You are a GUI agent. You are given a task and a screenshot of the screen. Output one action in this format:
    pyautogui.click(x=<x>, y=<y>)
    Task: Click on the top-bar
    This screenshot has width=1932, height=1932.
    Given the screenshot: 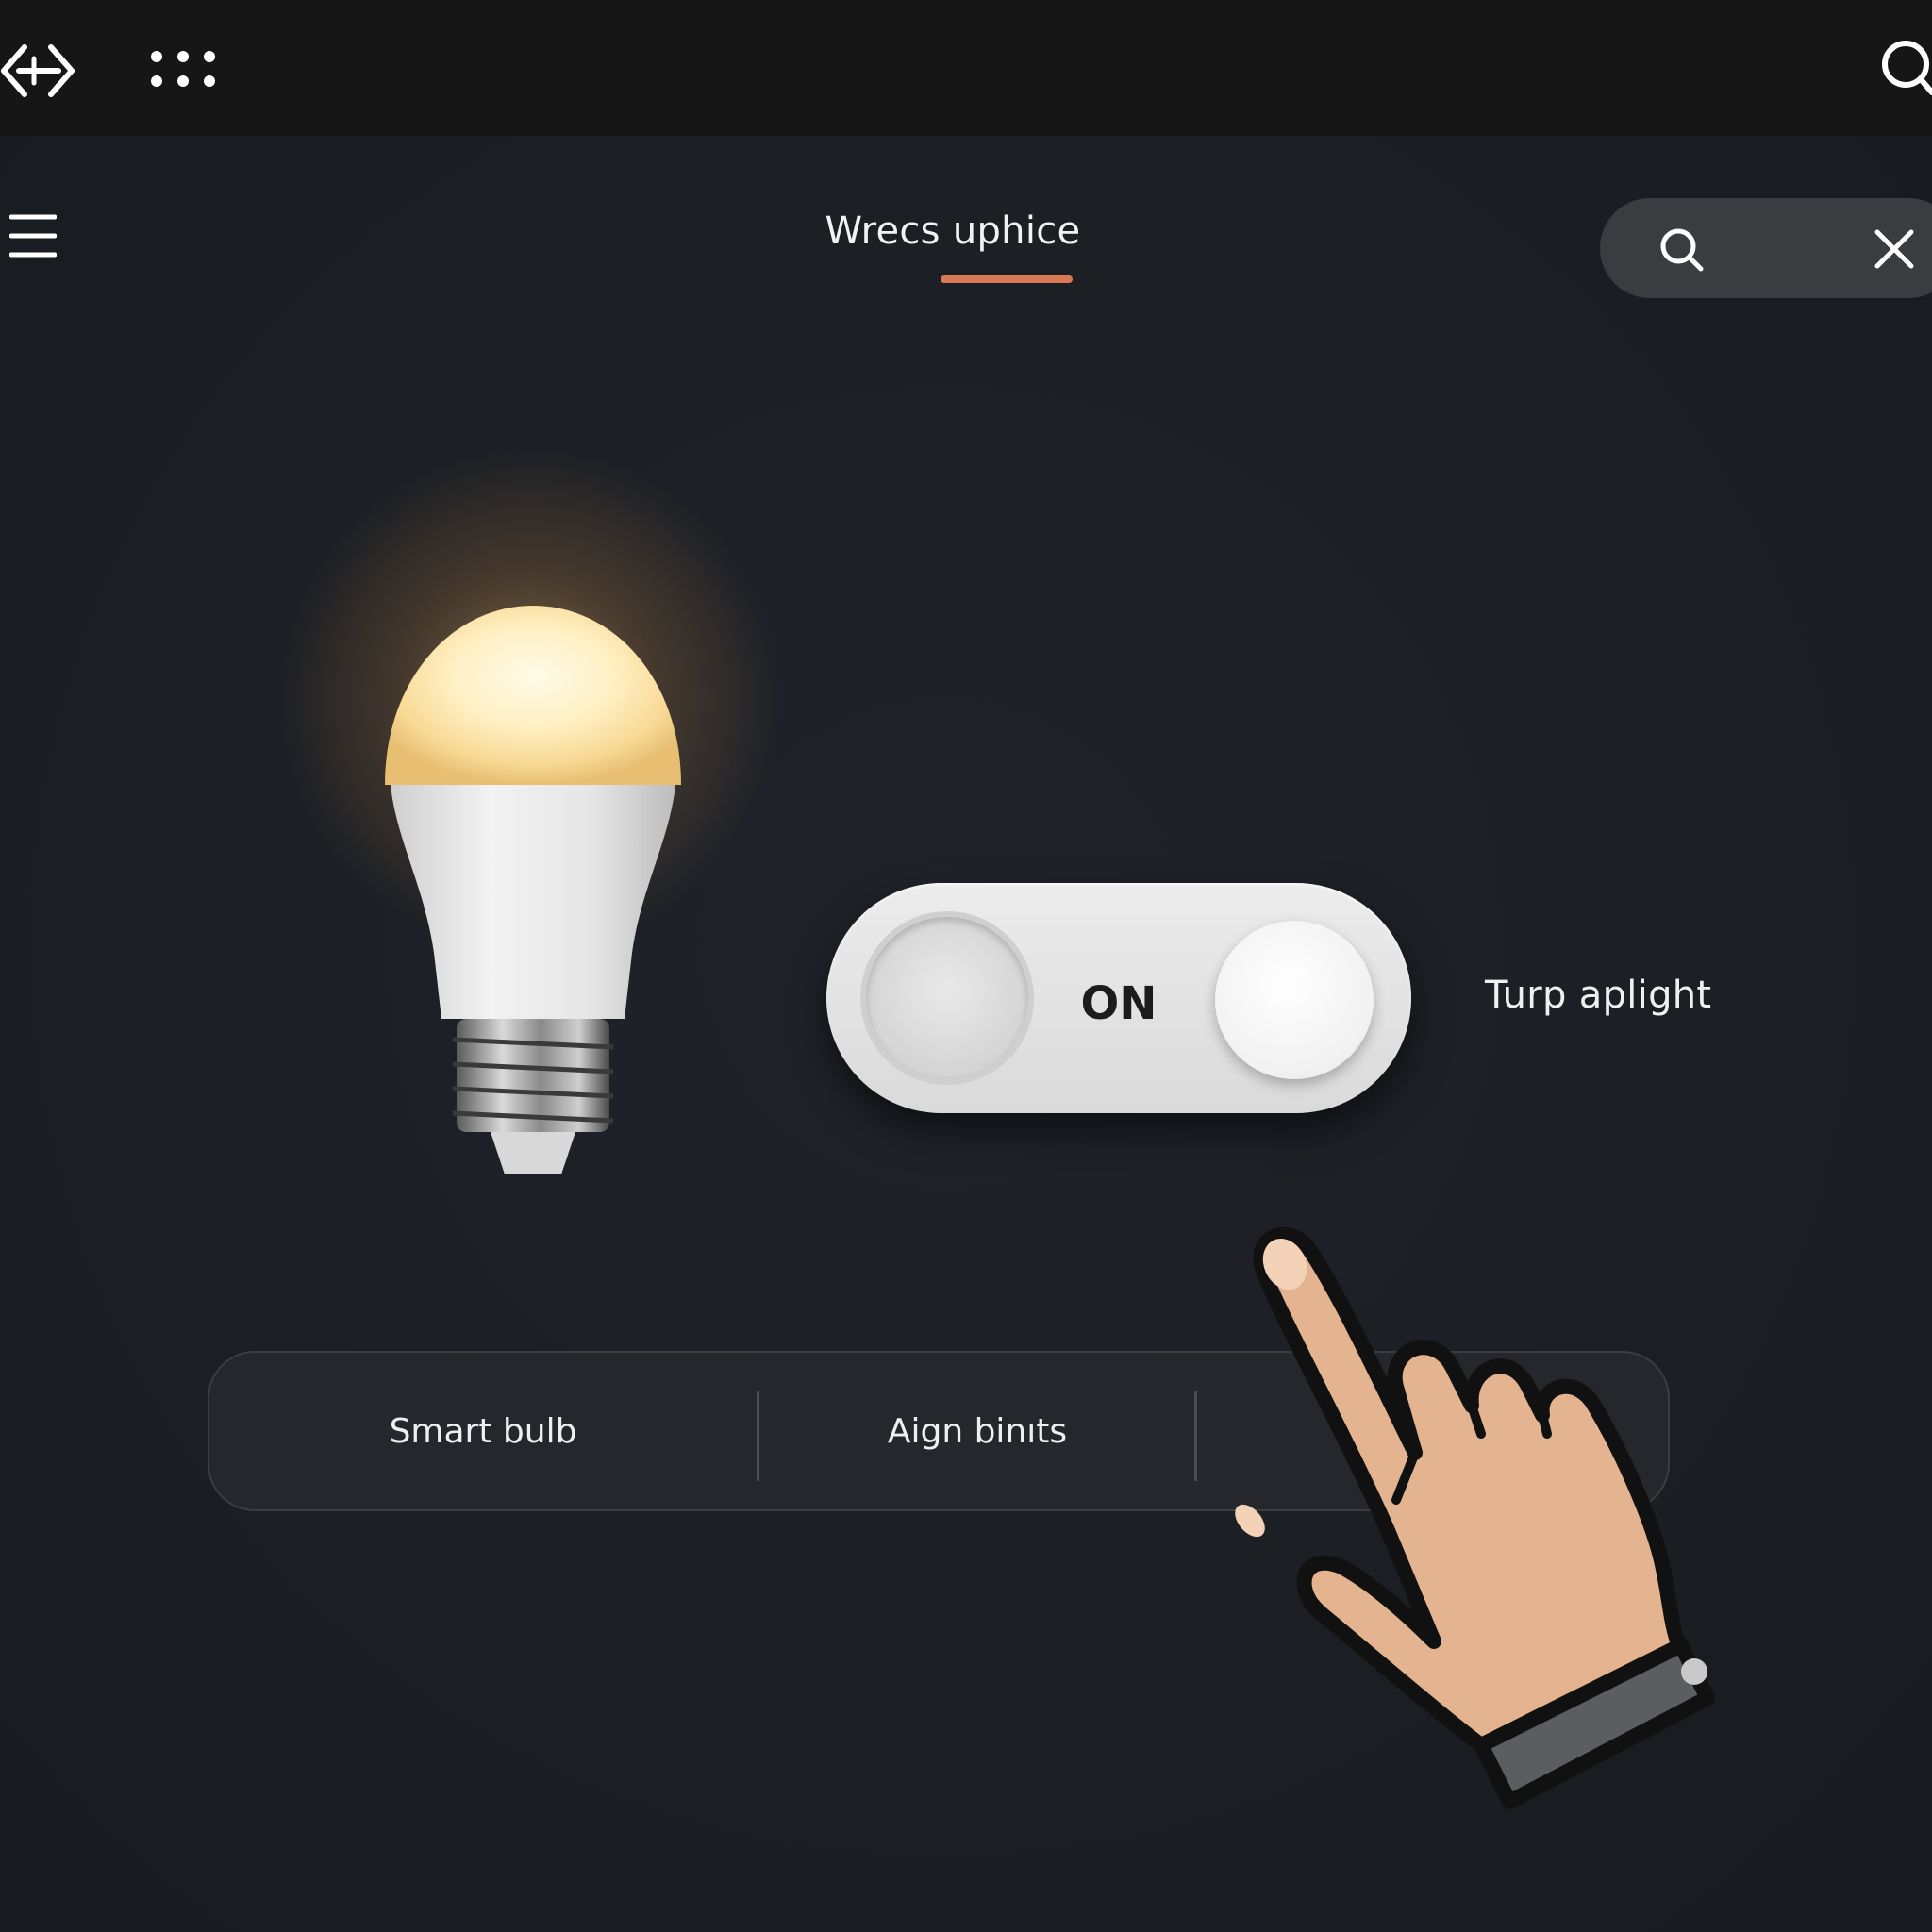 What is the action you would take?
    pyautogui.click(x=966, y=68)
    